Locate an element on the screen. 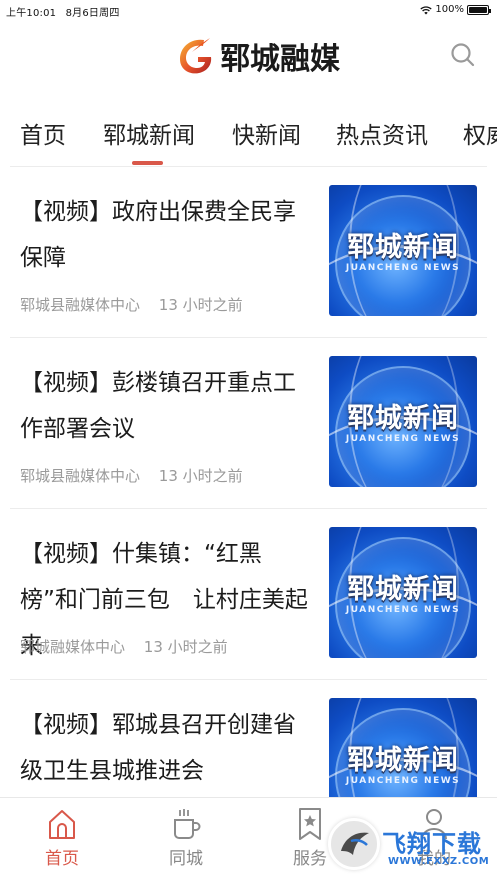 The image size is (497, 883). active-tab-indicator is located at coordinates (147, 163).